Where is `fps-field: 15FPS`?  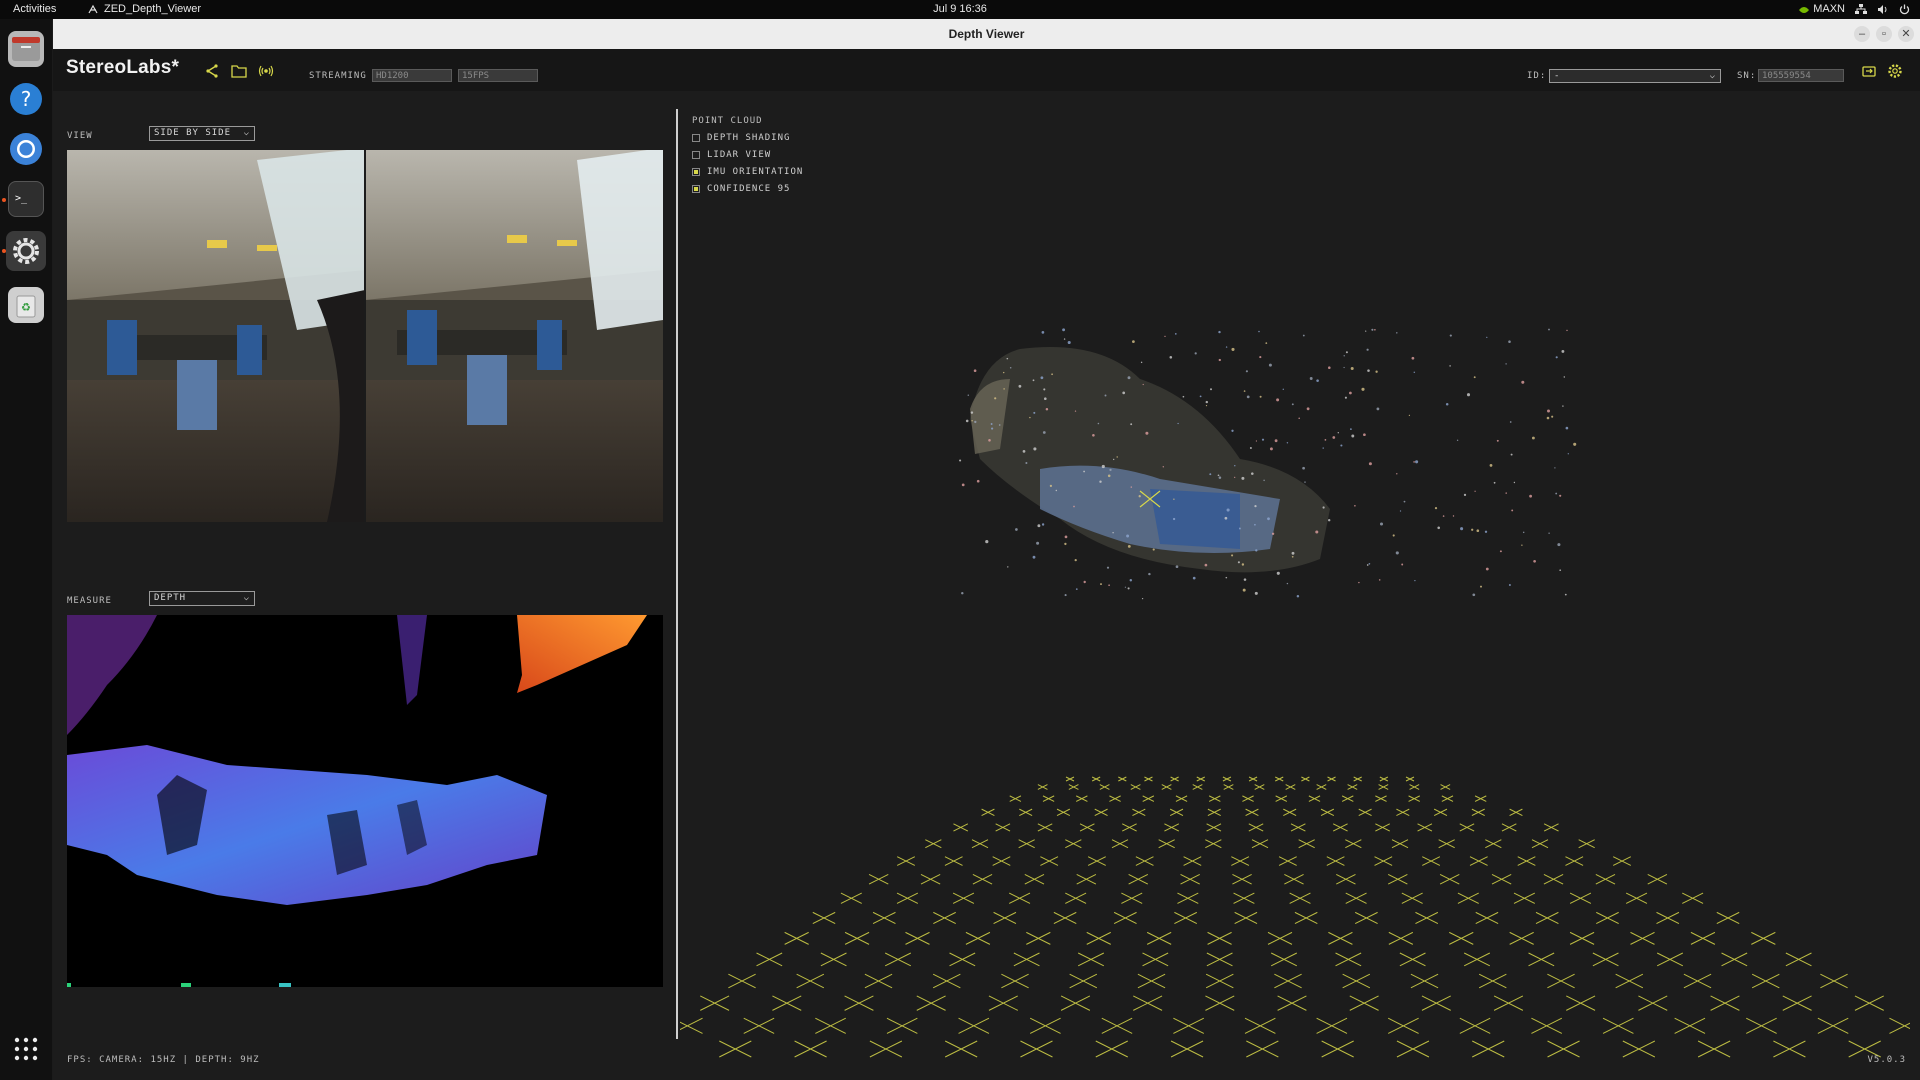
fps-field: 15FPS is located at coordinates (498, 75).